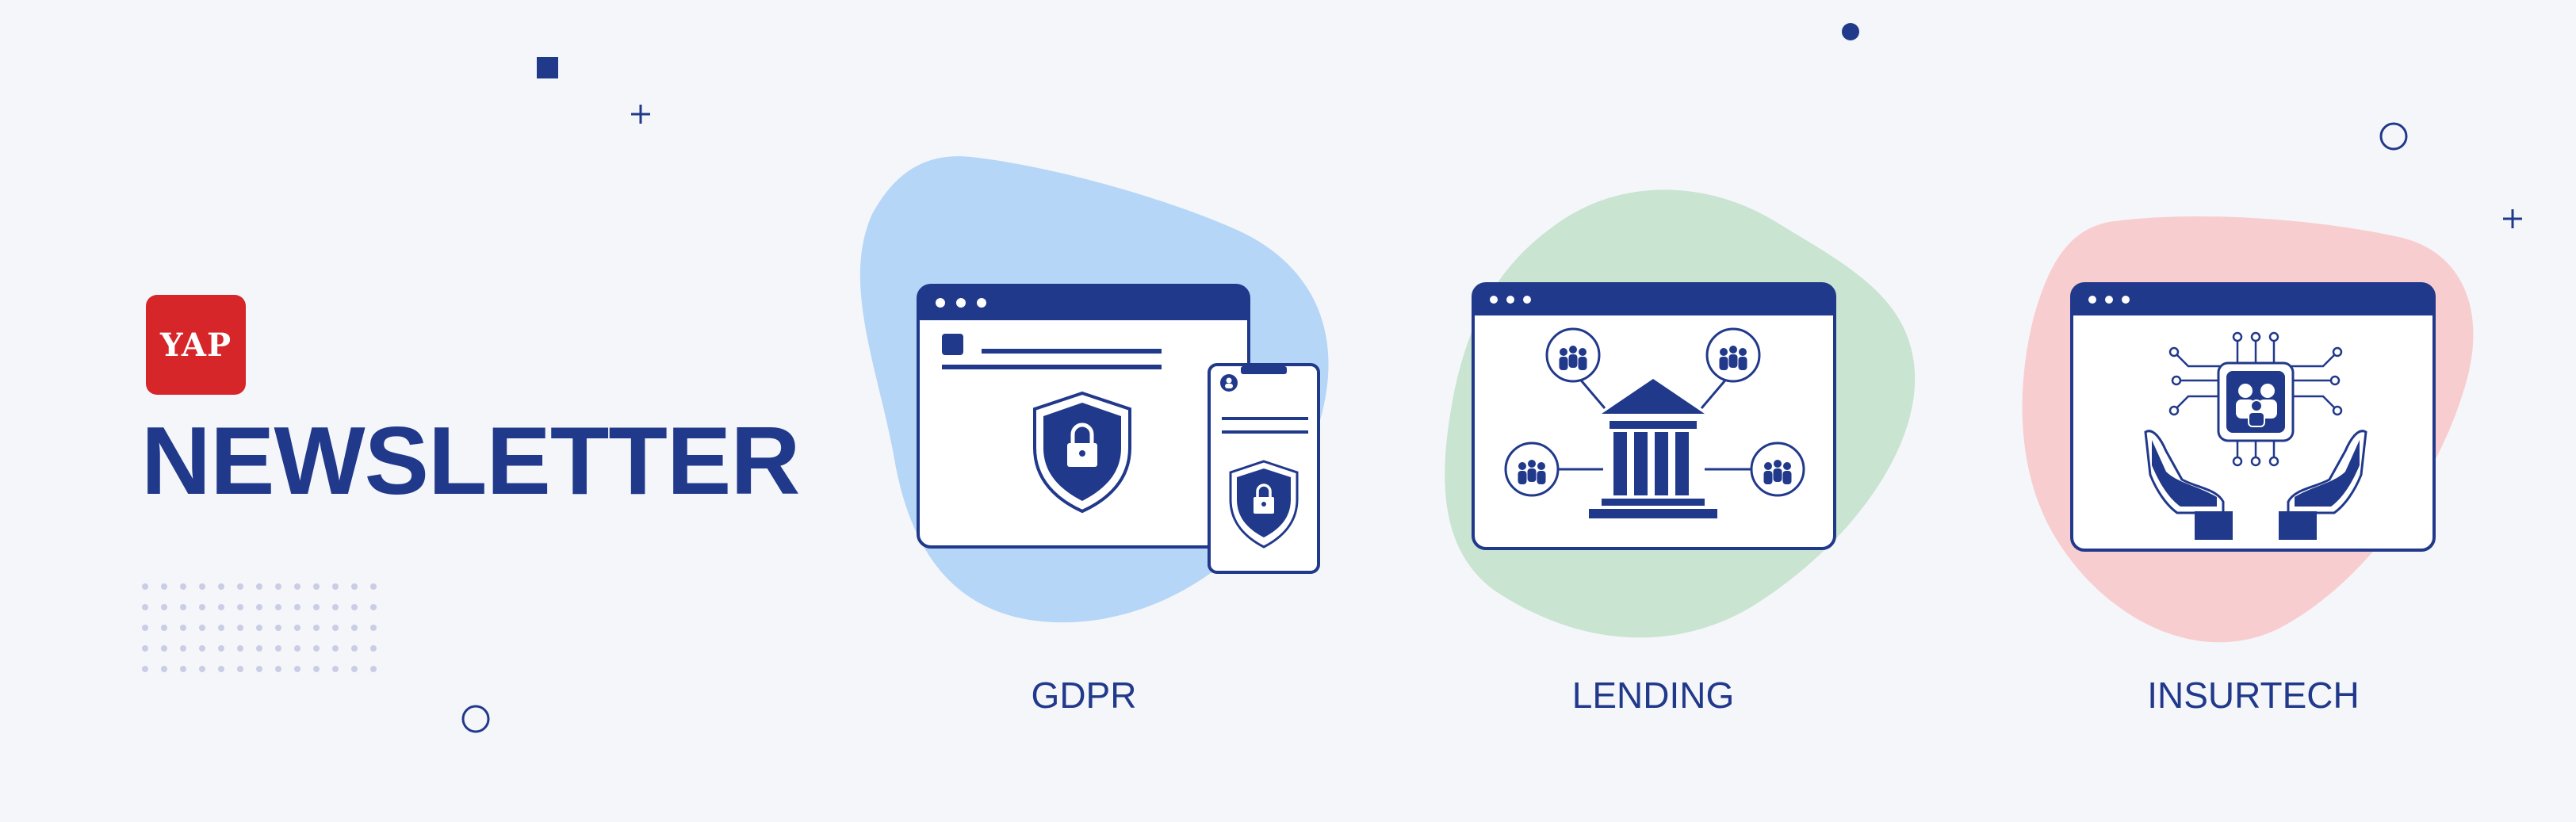 The width and height of the screenshot is (2576, 822). Describe the element at coordinates (1264, 468) in the screenshot. I see `phone-frame` at that location.